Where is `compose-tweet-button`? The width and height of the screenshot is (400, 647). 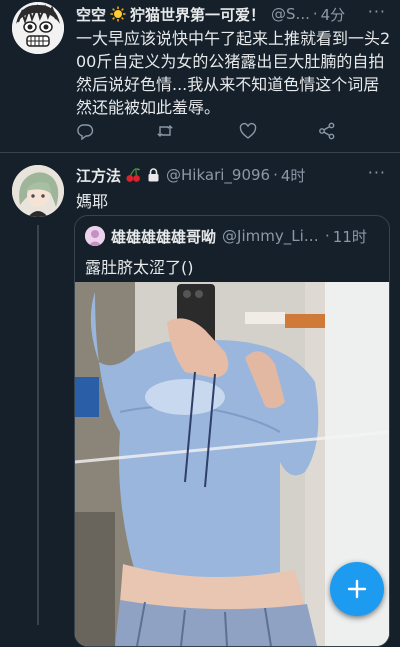 compose-tweet-button is located at coordinates (357, 589).